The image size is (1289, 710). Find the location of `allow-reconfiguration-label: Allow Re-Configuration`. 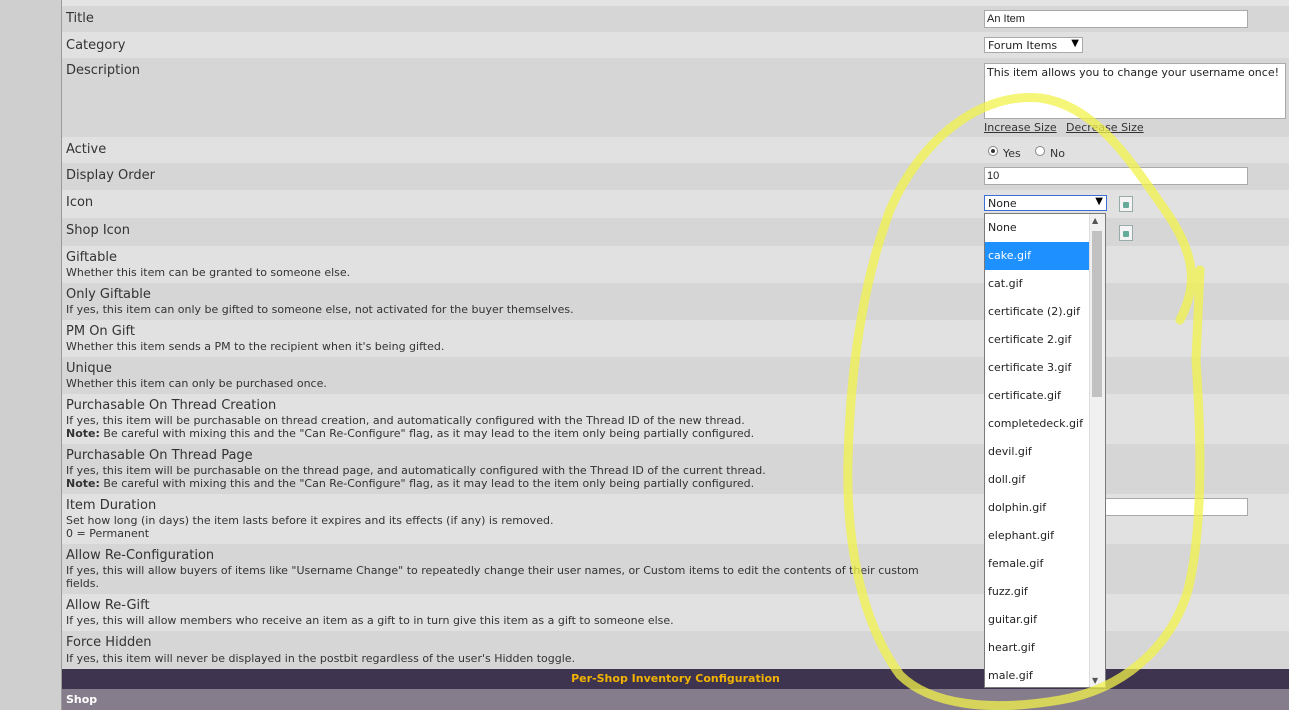

allow-reconfiguration-label: Allow Re-Configuration is located at coordinates (140, 555).